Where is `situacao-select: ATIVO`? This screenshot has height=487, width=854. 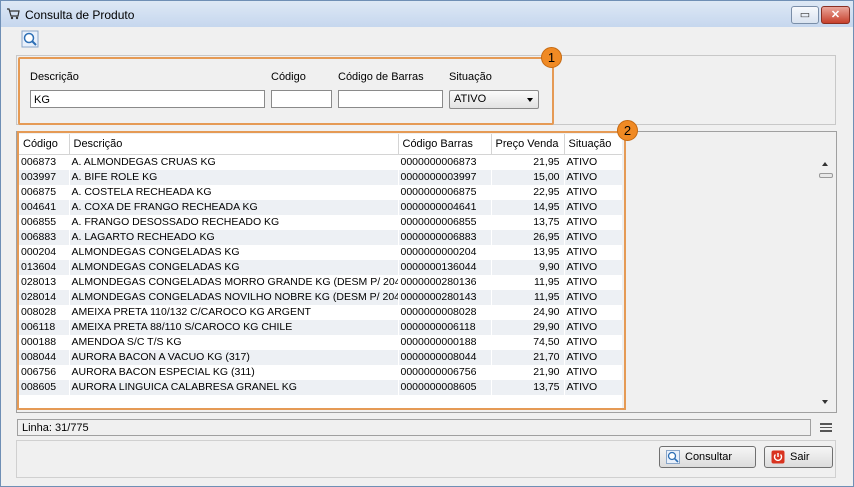
situacao-select: ATIVO is located at coordinates (494, 99).